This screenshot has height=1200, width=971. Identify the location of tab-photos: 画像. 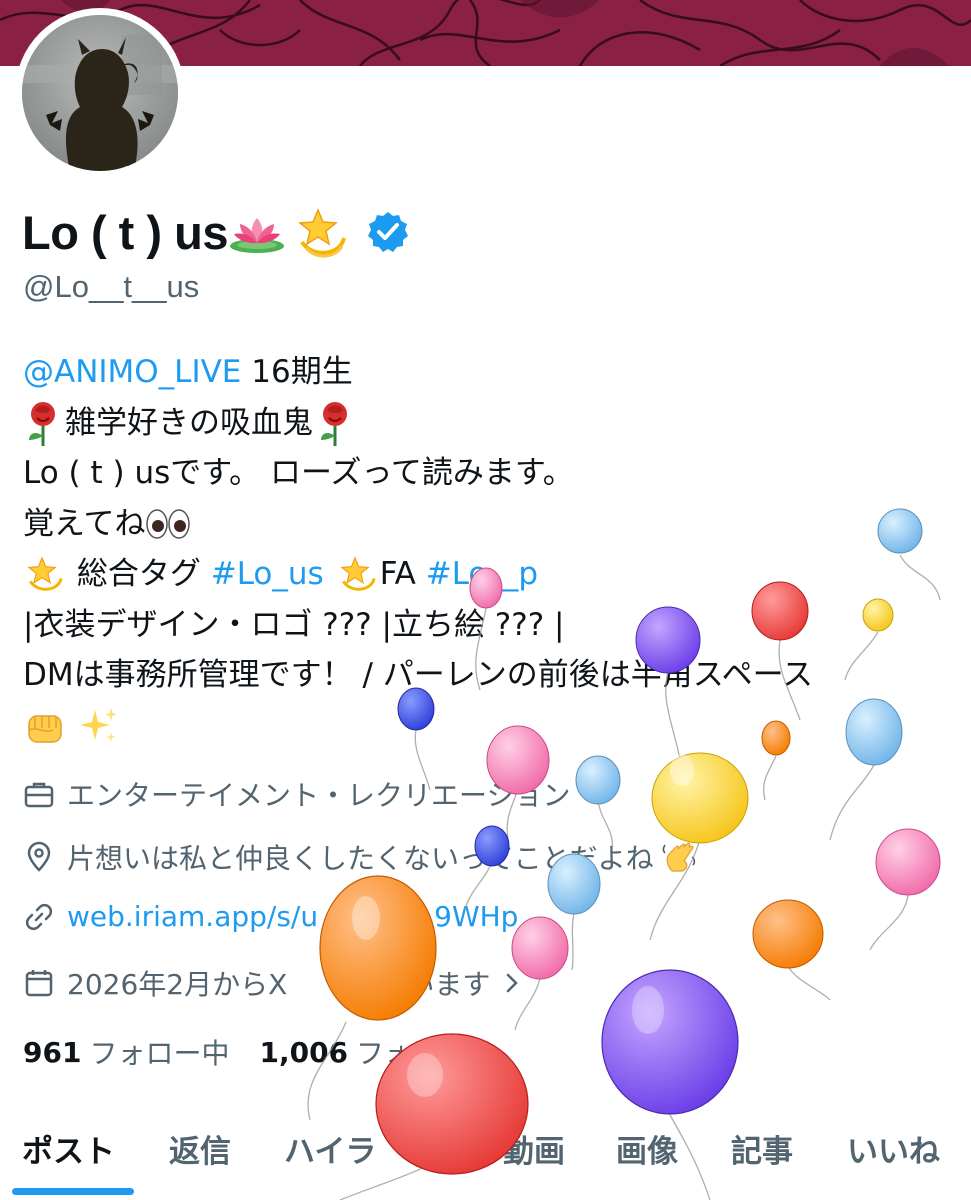
(647, 1148).